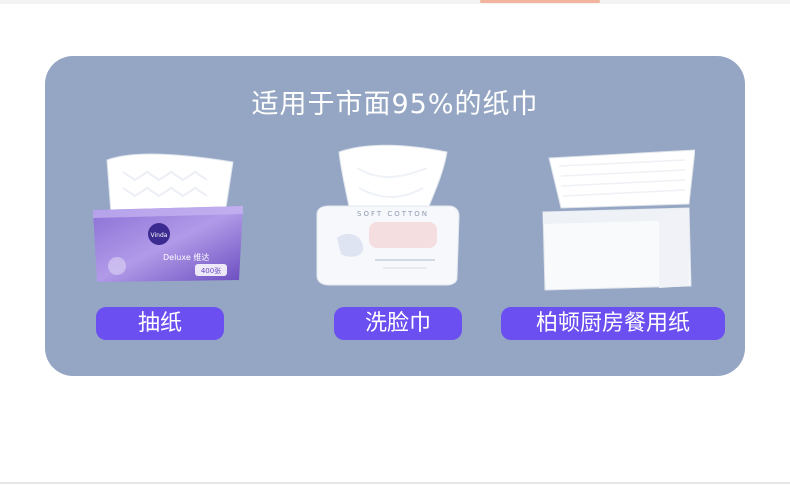 The image size is (790, 490). What do you see at coordinates (613, 323) in the screenshot?
I see `label-kitchen-paper: 柏顿厨房餐用纸` at bounding box center [613, 323].